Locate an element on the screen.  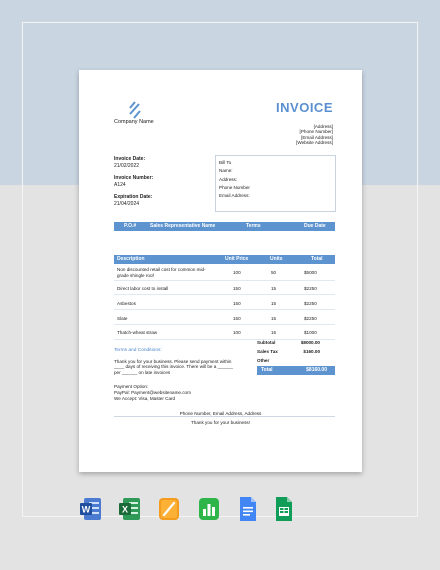
payment-accepted: We Accept: Visa, Master Card is located at coordinates (145, 398).